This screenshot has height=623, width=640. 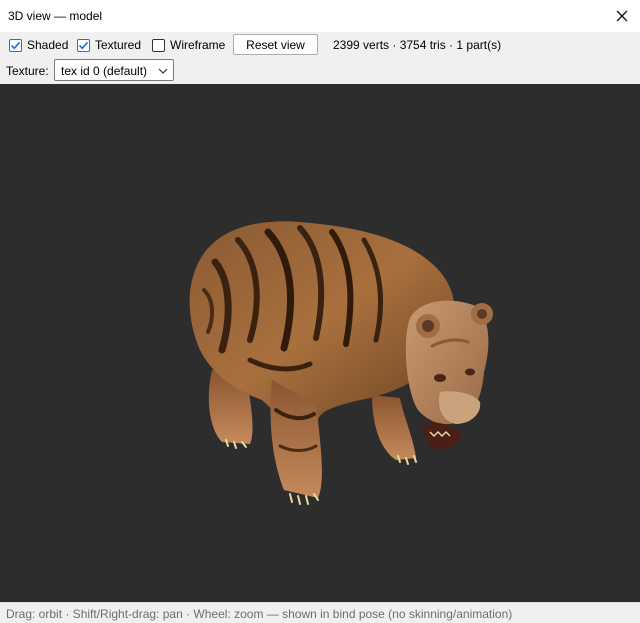 What do you see at coordinates (55, 16) in the screenshot?
I see `window-title: 3D view — model` at bounding box center [55, 16].